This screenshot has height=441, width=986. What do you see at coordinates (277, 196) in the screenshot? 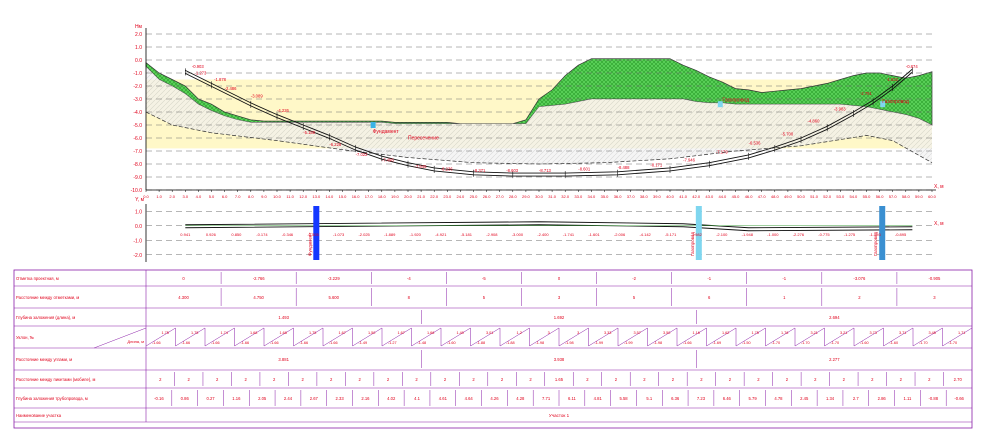
I see `x-tick-label: 10.0` at bounding box center [277, 196].